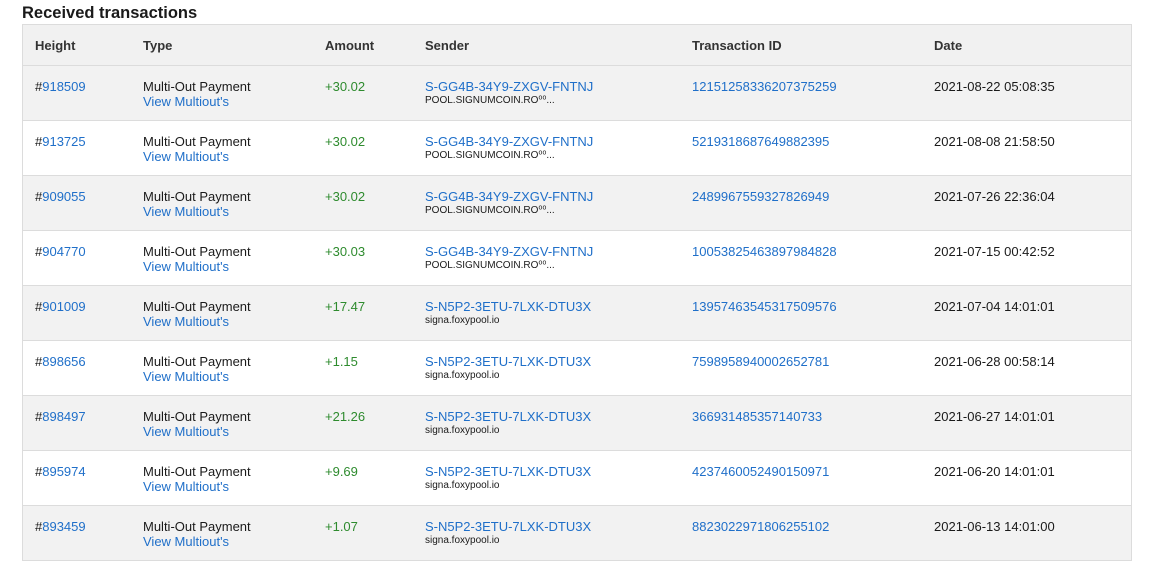 The width and height of the screenshot is (1158, 582). I want to click on block-height-cell: #898656, so click(60, 361).